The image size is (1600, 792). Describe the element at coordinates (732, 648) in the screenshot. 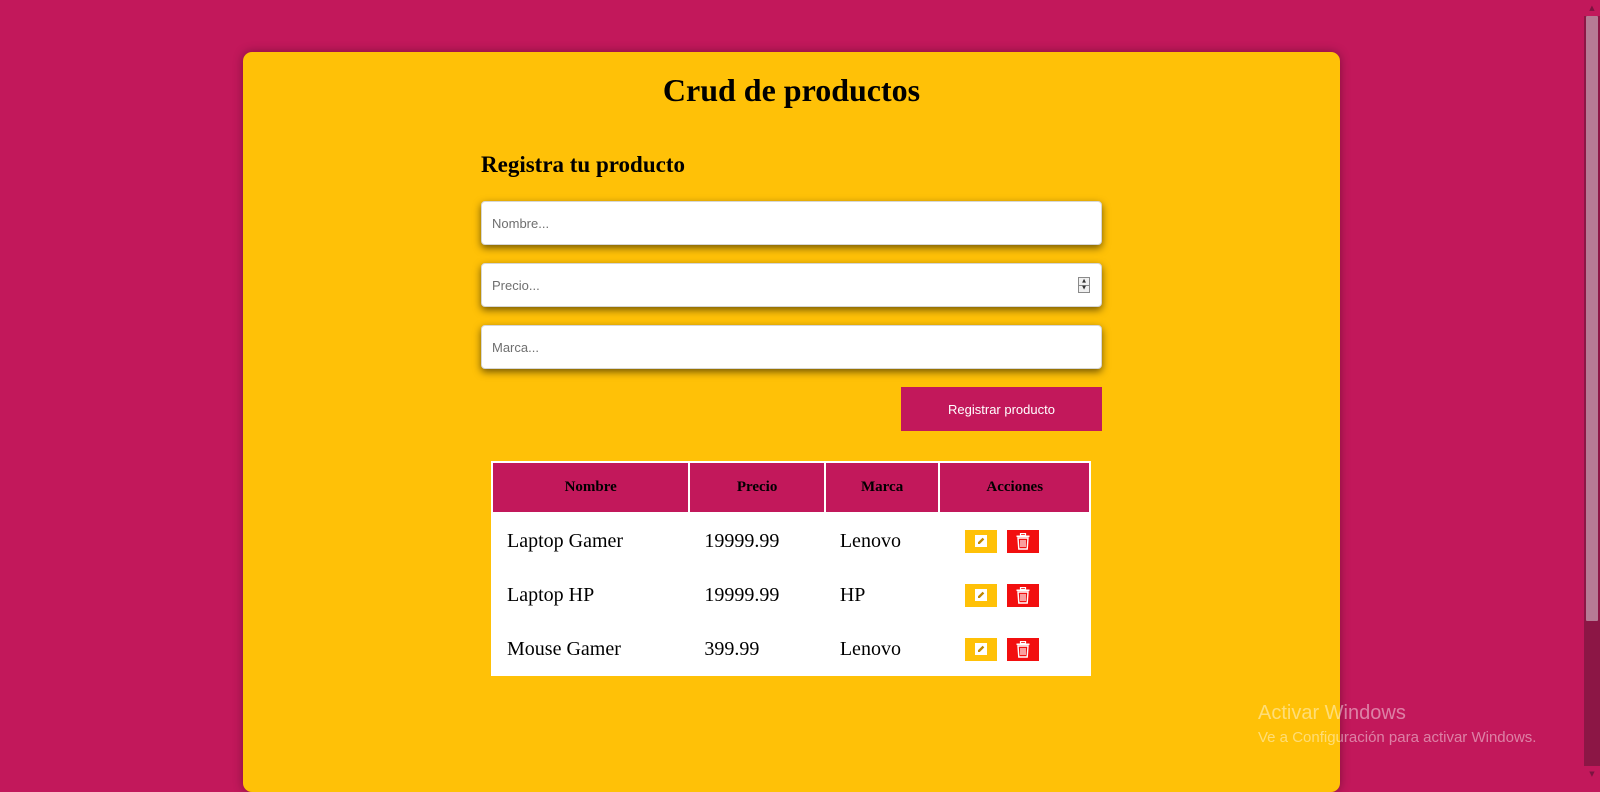

I see `cell-precio: 399.99` at that location.